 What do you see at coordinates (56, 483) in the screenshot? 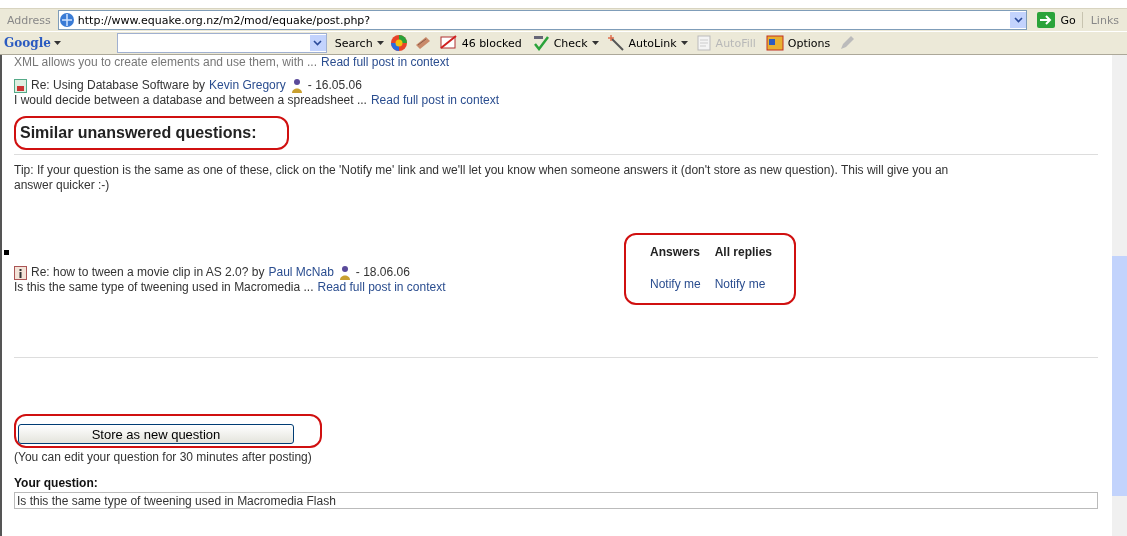
I see `field-label: Your question:` at bounding box center [56, 483].